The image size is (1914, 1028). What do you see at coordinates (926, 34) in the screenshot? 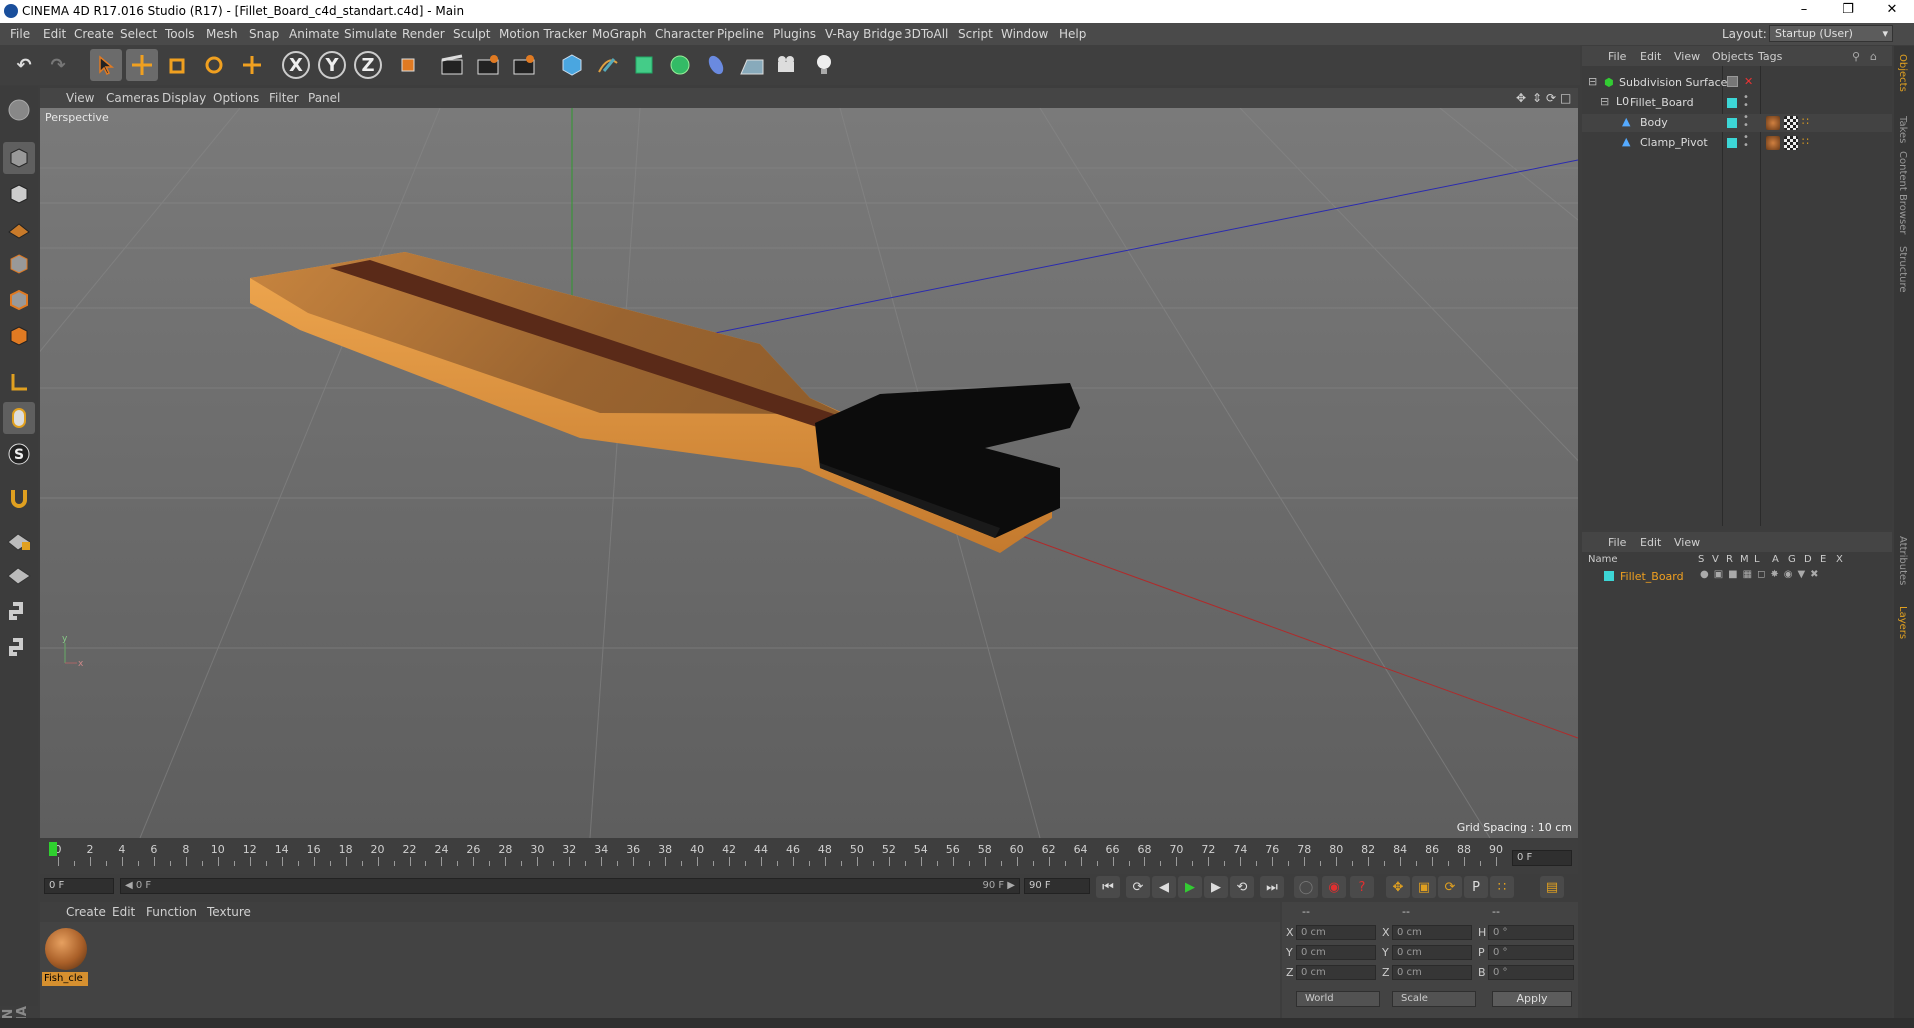
I see `menu-3dtoall: 3DToAll` at bounding box center [926, 34].